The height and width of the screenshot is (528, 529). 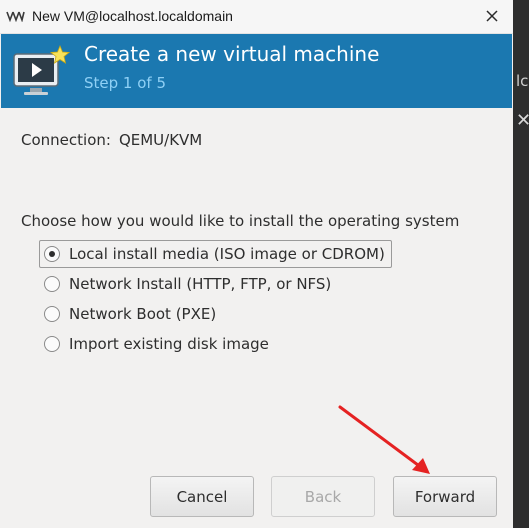 What do you see at coordinates (232, 54) in the screenshot?
I see `page-heading: Create a new virtual machine` at bounding box center [232, 54].